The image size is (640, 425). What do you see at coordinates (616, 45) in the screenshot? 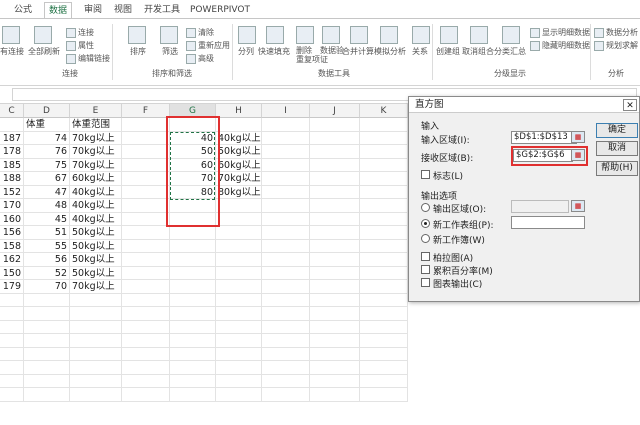
I see `solver-button: 规划求解` at bounding box center [616, 45].